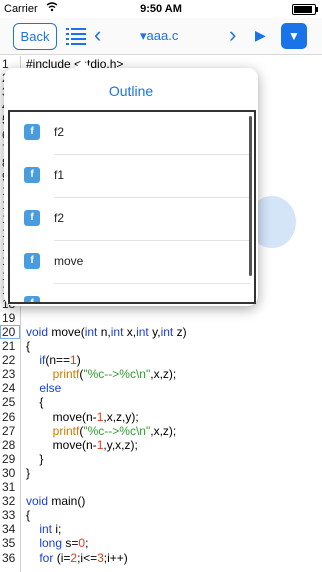 The height and width of the screenshot is (572, 322). Describe the element at coordinates (250, 196) in the screenshot. I see `scrollbar` at that location.